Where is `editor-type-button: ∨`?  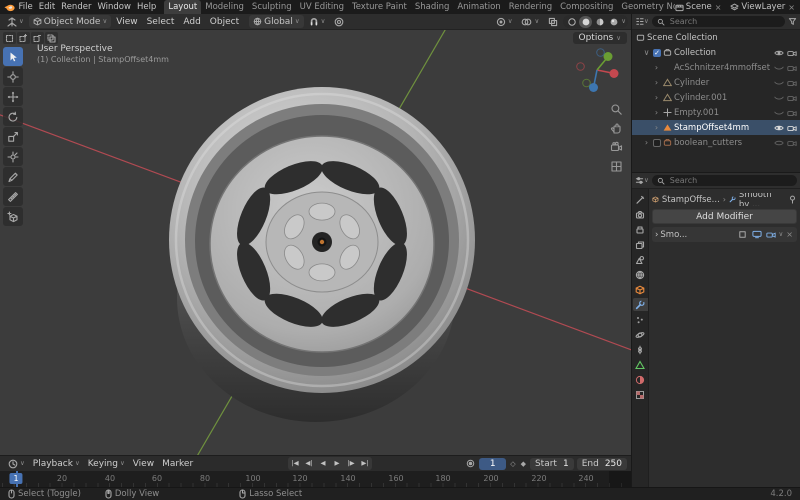 editor-type-button: ∨ is located at coordinates (15, 21).